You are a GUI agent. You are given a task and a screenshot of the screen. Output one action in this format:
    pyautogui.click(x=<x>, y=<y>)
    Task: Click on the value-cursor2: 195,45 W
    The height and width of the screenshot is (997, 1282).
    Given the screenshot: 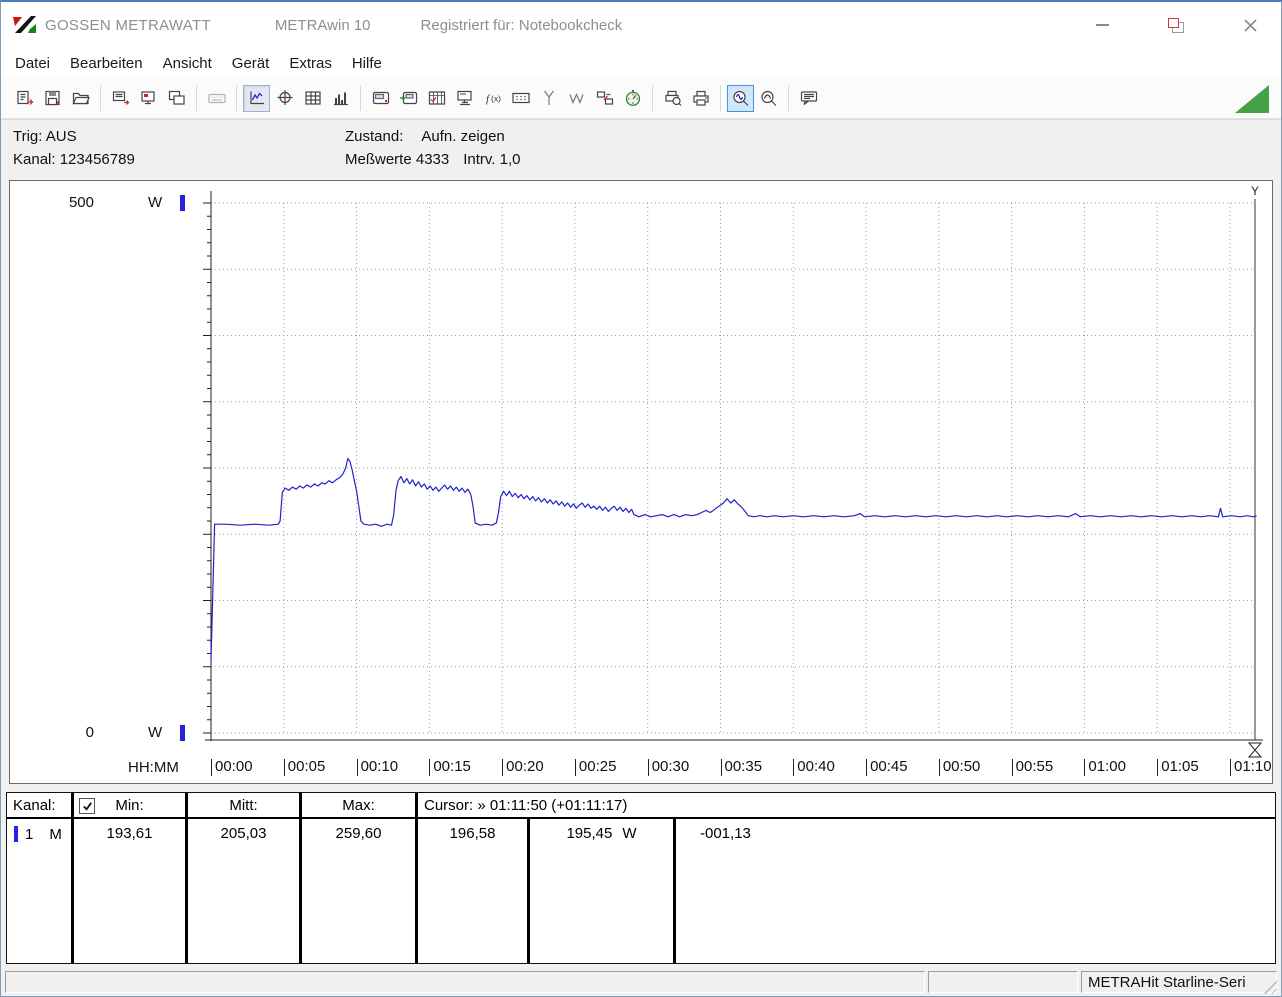 What is the action you would take?
    pyautogui.click(x=601, y=833)
    